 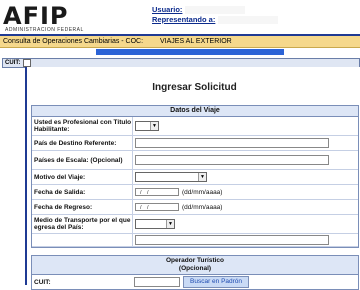 I want to click on row-extra, so click(x=195, y=240).